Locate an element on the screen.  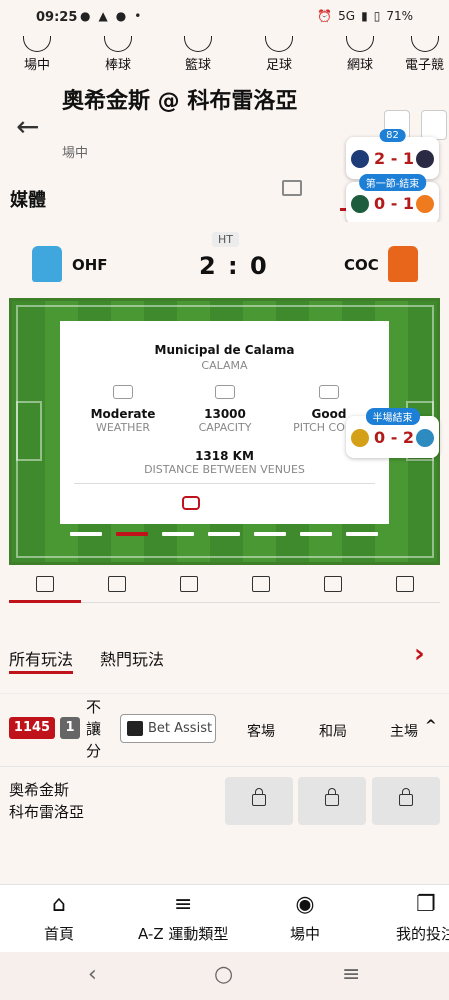
chat-icon: ● is located at coordinates (121, 16).